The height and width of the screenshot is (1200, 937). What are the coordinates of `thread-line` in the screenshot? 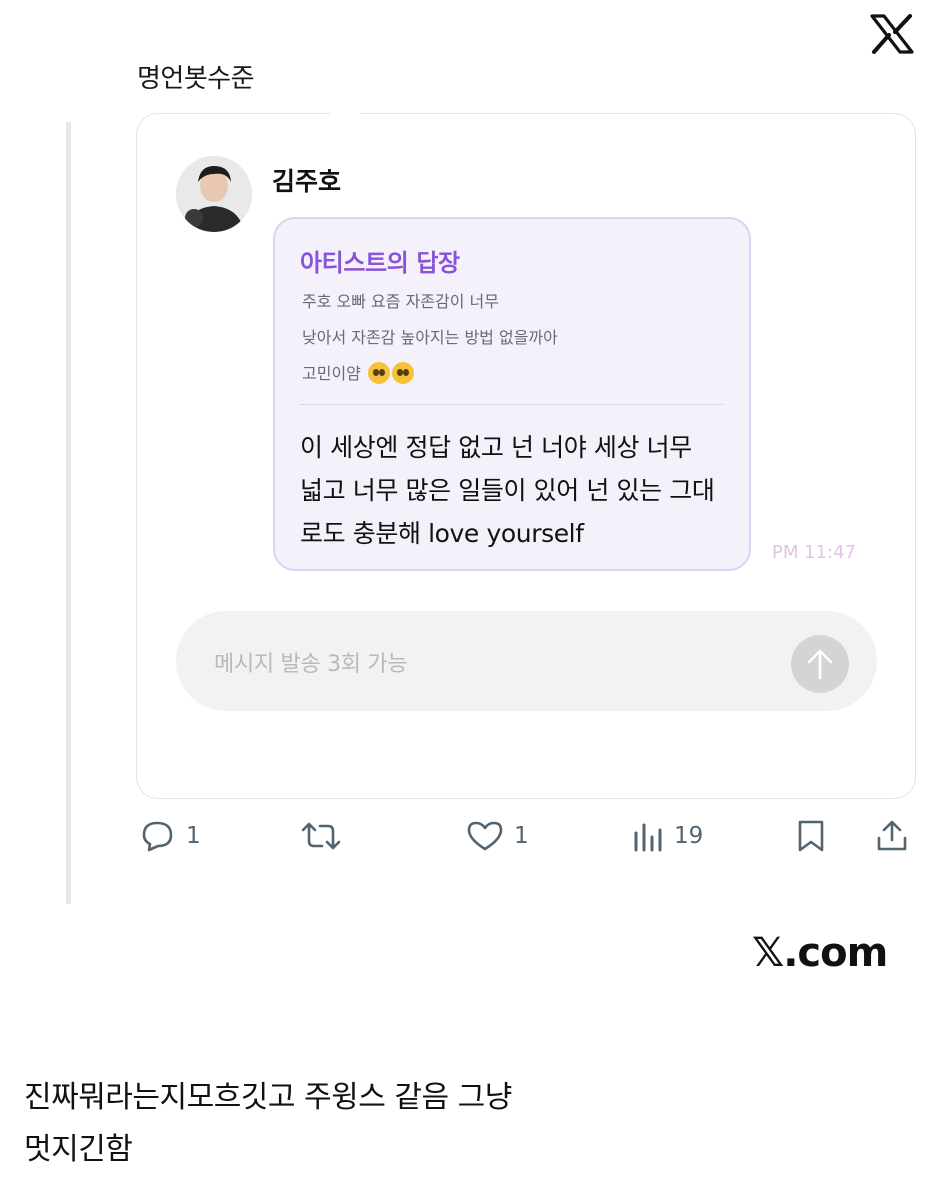 It's located at (68, 513).